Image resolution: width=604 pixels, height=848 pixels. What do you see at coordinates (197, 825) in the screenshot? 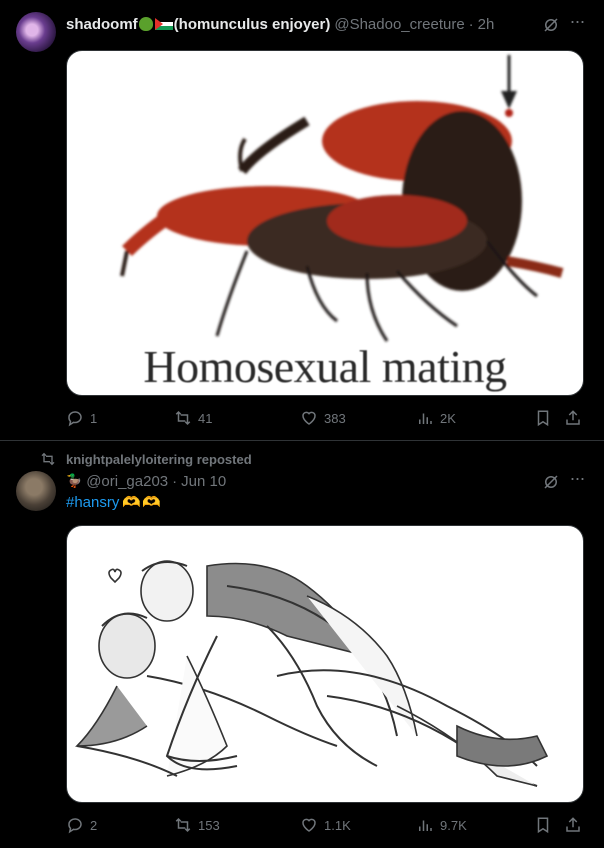
I see `repost-button: 153` at bounding box center [197, 825].